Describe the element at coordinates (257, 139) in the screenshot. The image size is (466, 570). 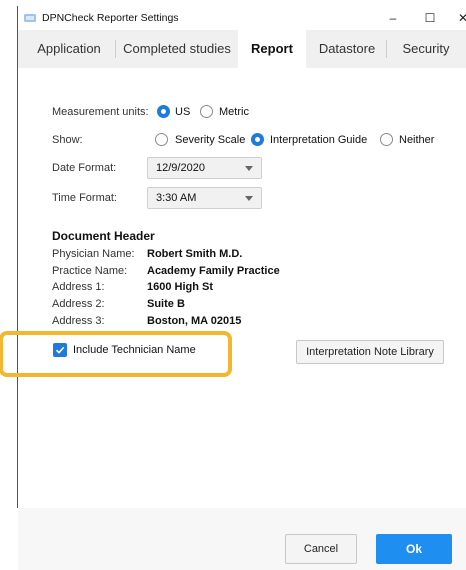
I see `radio-interpretation-guide` at that location.